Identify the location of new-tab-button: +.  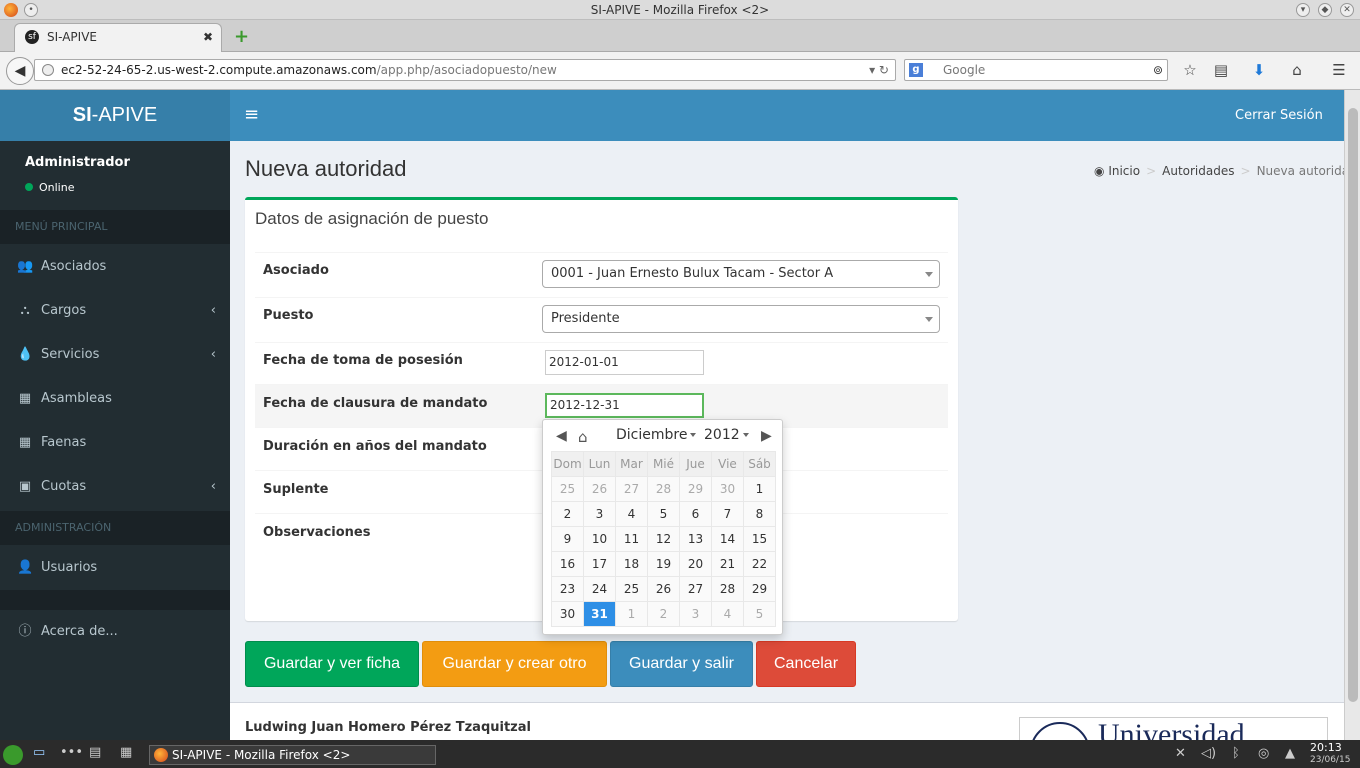
(241, 36).